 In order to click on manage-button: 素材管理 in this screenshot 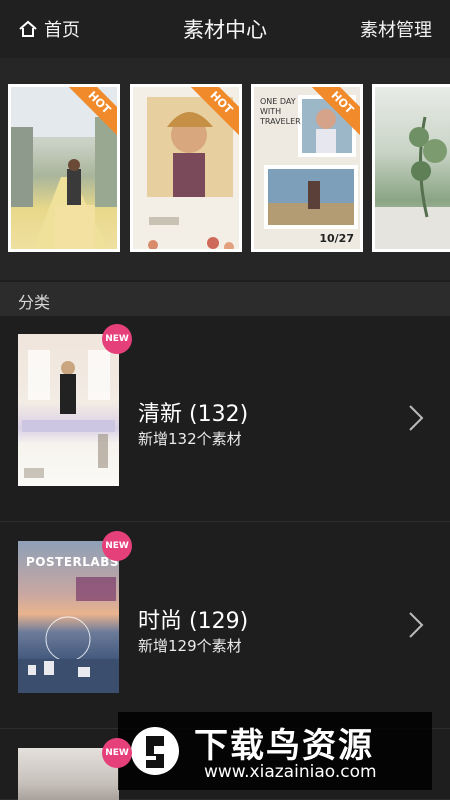, I will do `click(396, 29)`.